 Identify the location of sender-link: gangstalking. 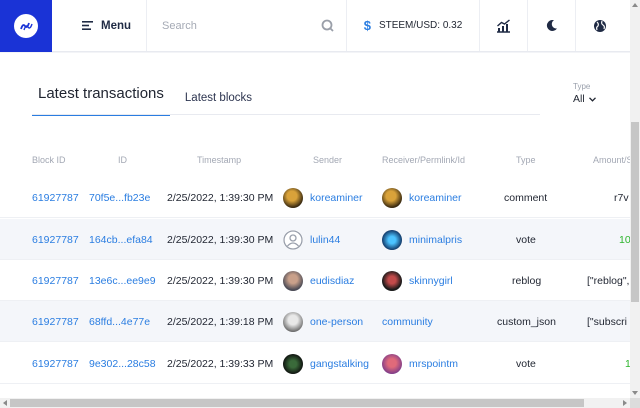
(339, 364).